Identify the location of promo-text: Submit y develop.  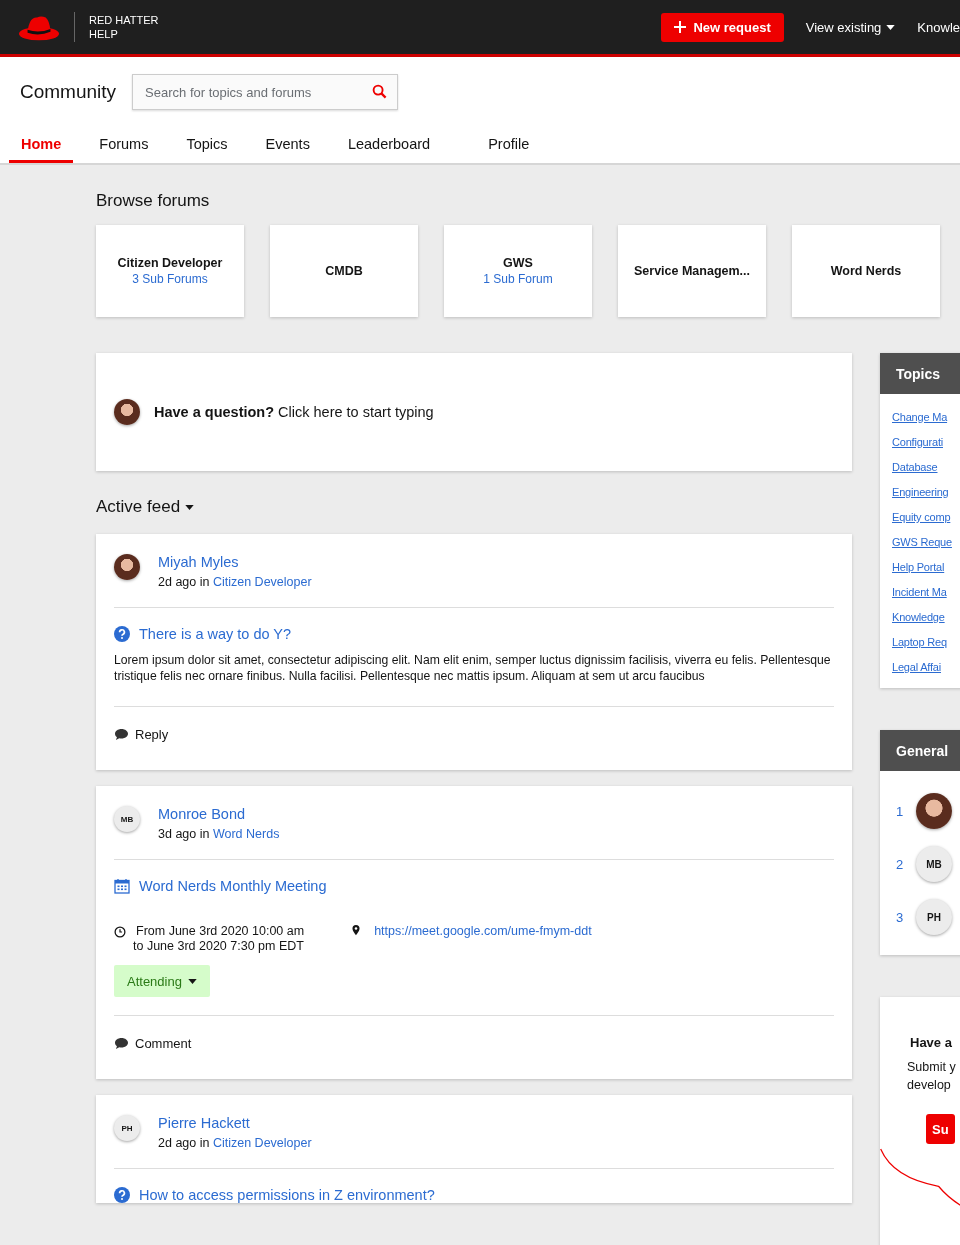
(931, 1076).